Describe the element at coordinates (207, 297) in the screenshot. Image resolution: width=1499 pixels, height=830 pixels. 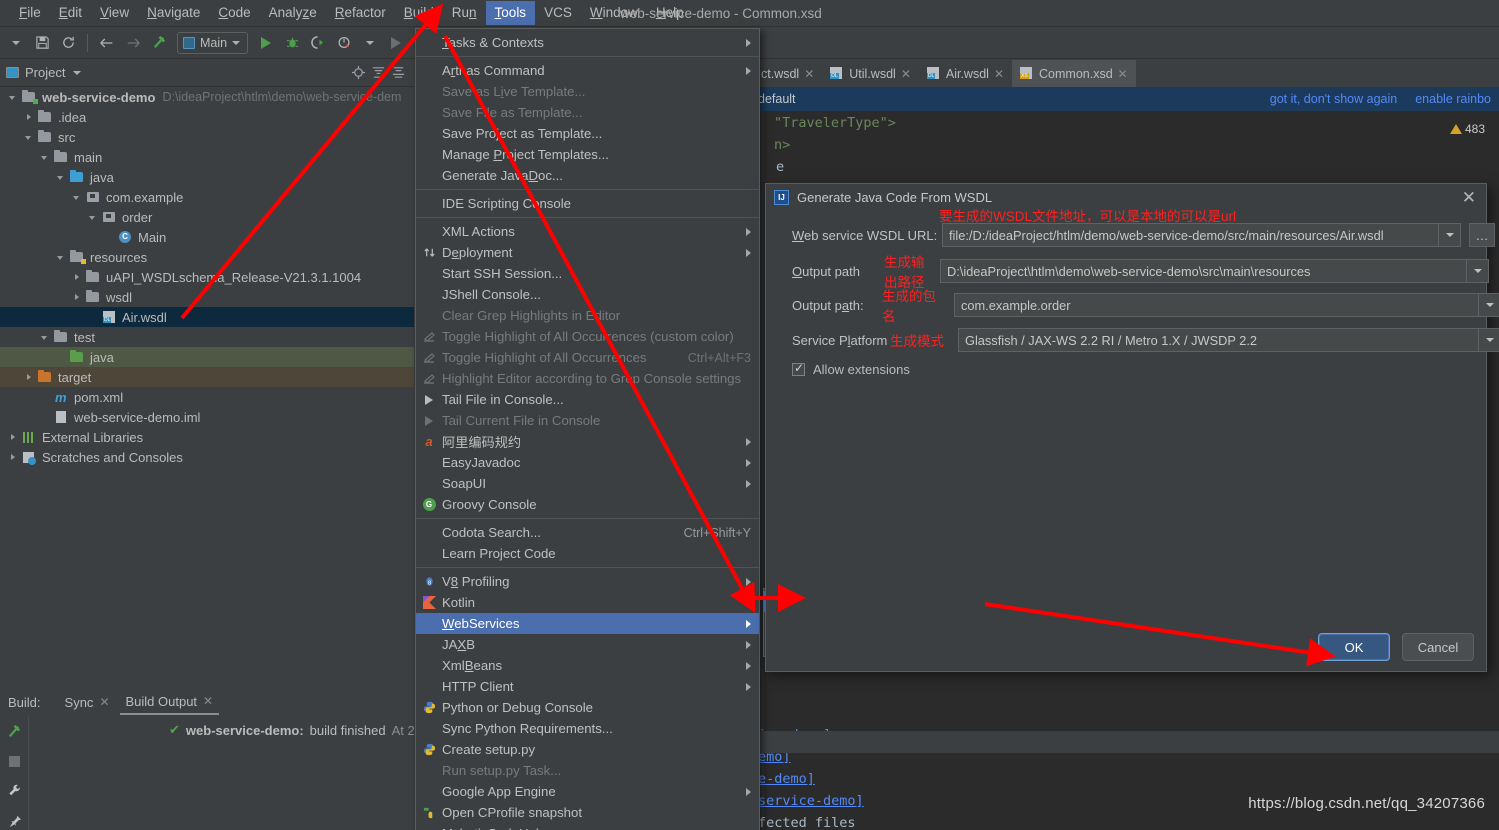
I see `tree-node-wsdl: wsdl` at that location.